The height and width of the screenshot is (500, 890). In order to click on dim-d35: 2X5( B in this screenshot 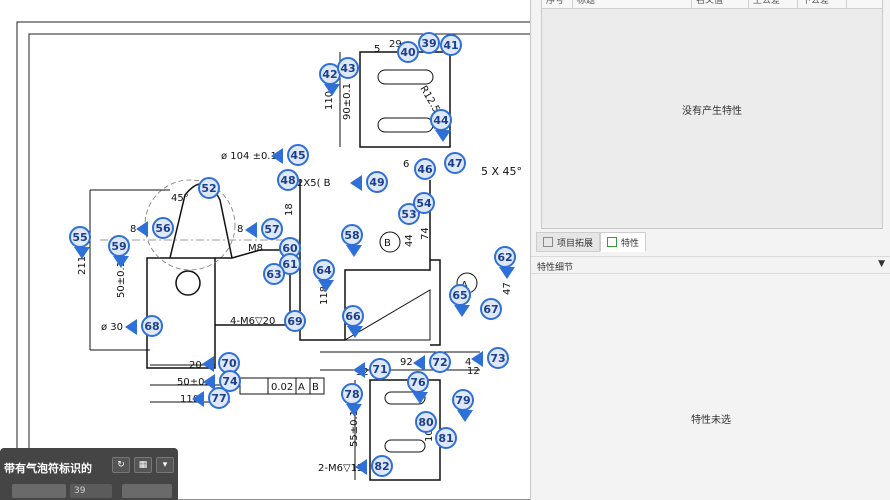, I will do `click(314, 183)`.